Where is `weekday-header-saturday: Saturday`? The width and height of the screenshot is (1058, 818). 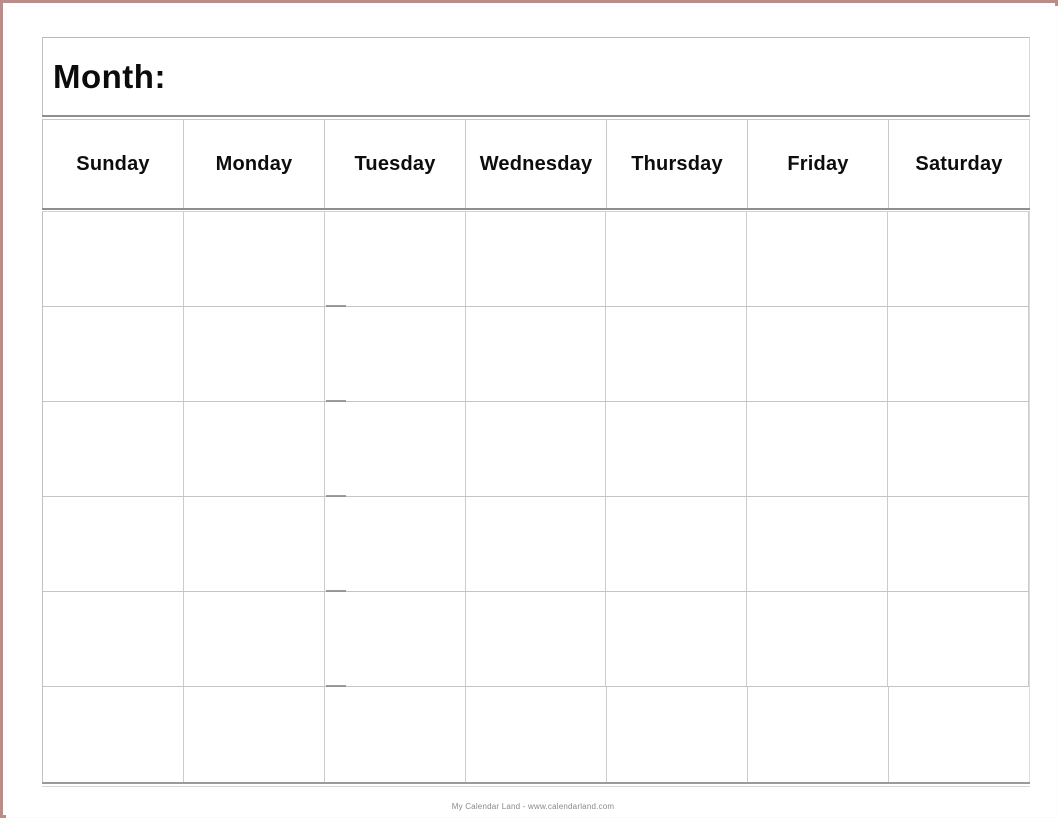
weekday-header-saturday: Saturday is located at coordinates (959, 164).